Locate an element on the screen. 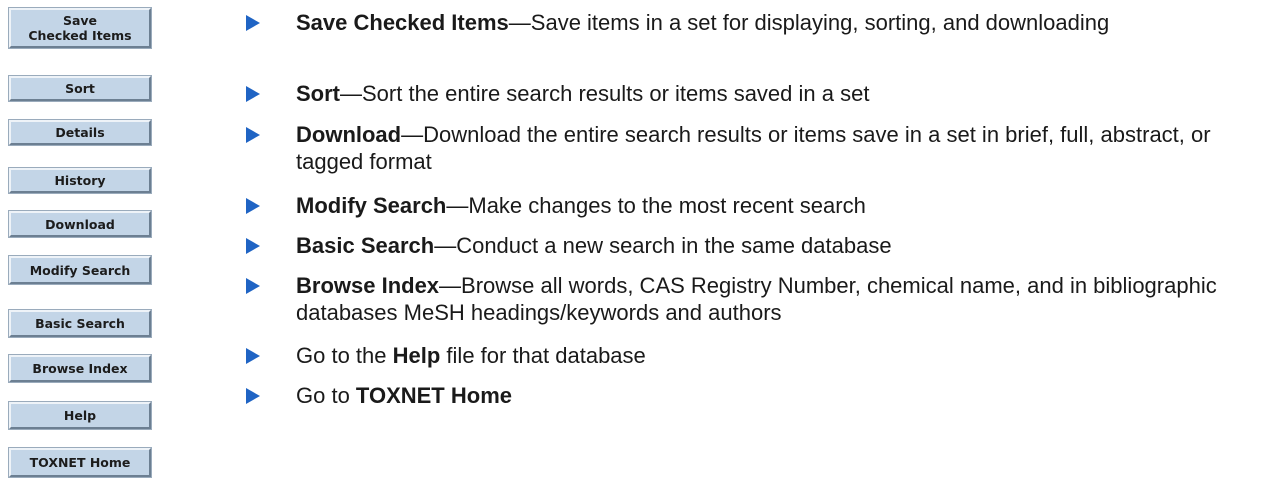  description-term: Browse Index is located at coordinates (368, 285).